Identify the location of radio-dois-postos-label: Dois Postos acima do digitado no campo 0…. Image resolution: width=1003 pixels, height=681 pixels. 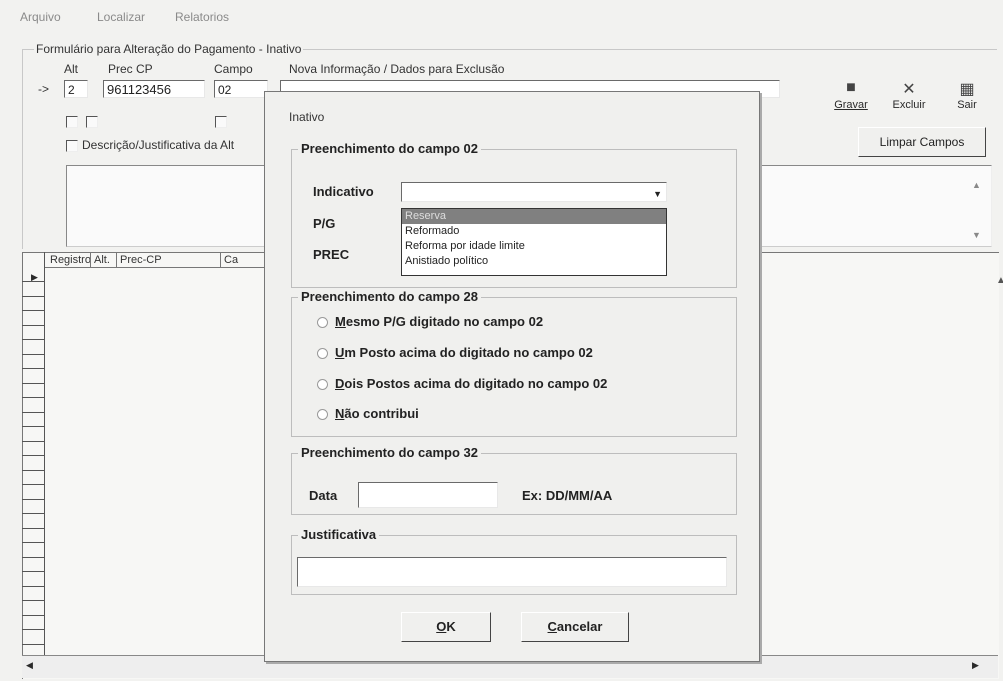
(471, 383).